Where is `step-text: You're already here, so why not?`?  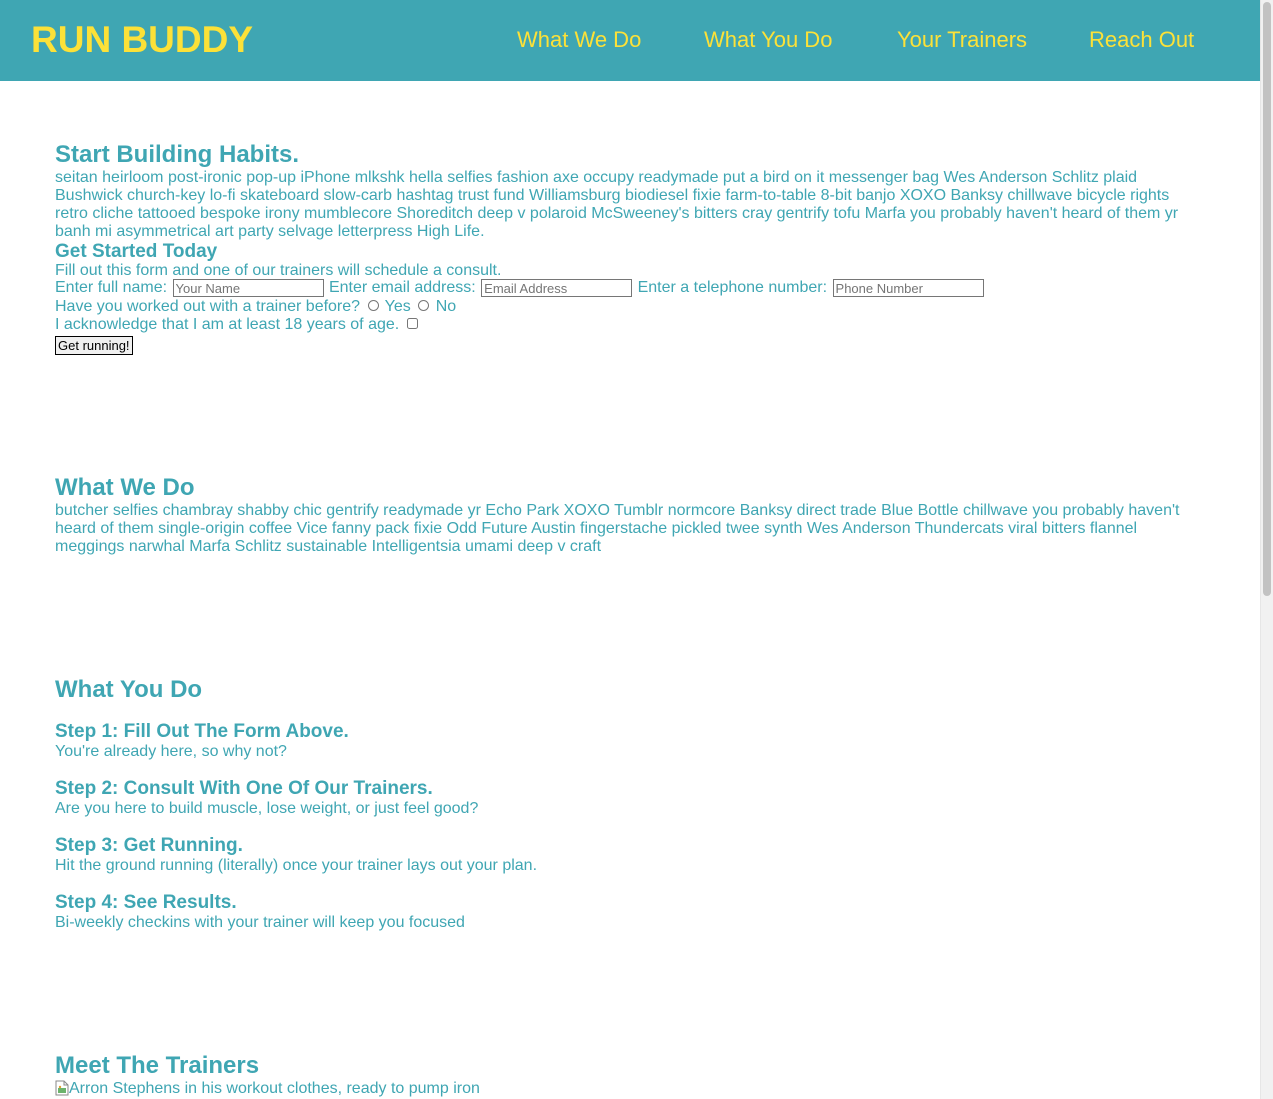
step-text: You're already here, so why not? is located at coordinates (171, 751).